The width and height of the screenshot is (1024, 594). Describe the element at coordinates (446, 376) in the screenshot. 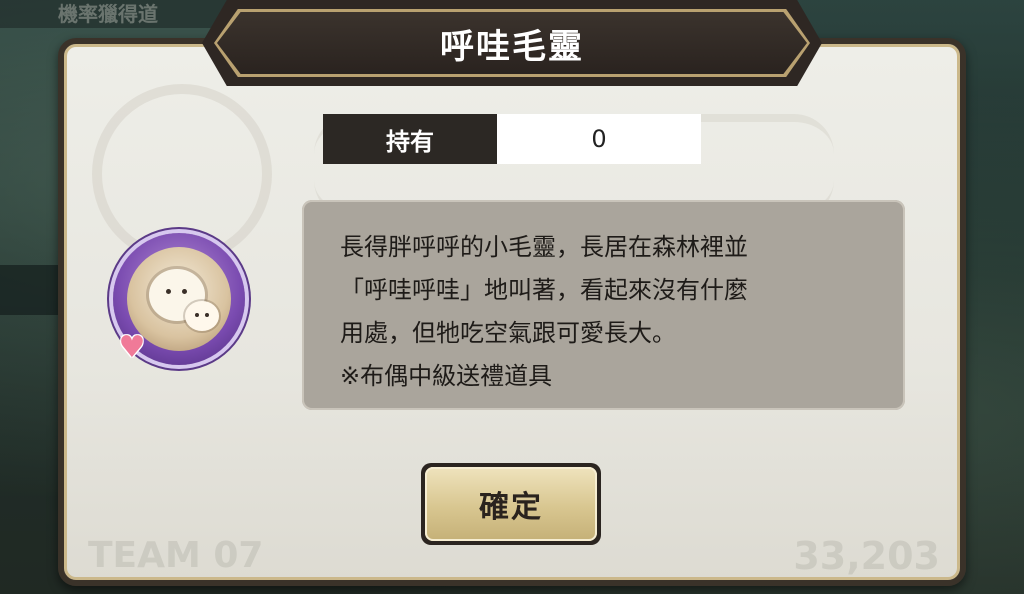

I see `description-line: ※布偶中級送禮道具` at that location.